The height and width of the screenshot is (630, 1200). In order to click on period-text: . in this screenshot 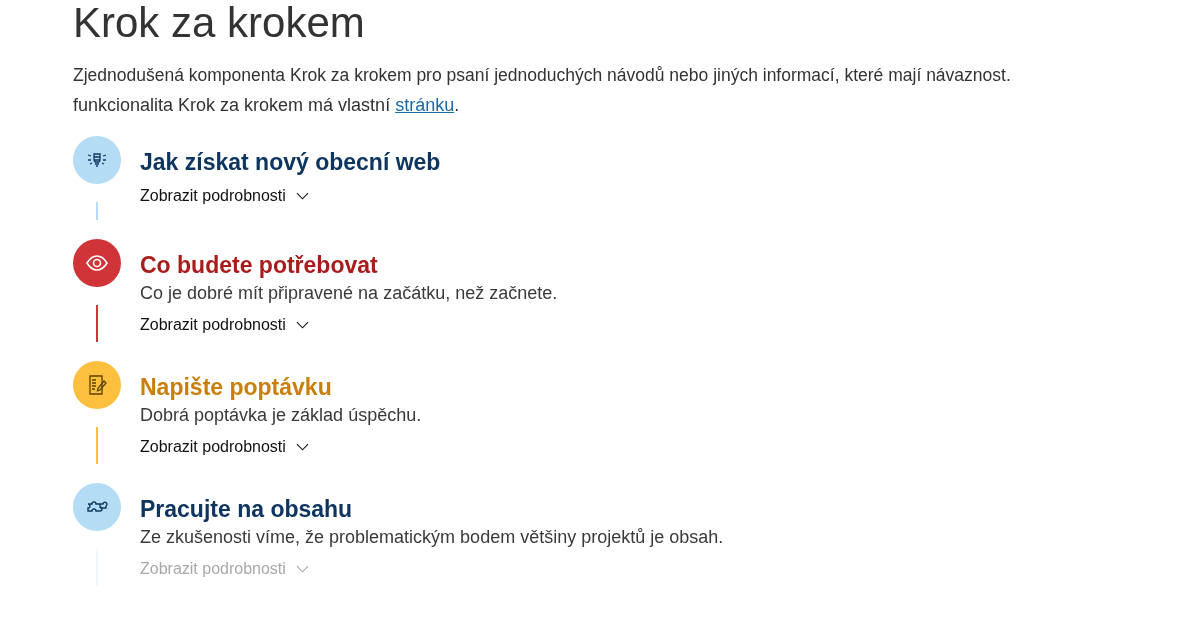, I will do `click(457, 105)`.